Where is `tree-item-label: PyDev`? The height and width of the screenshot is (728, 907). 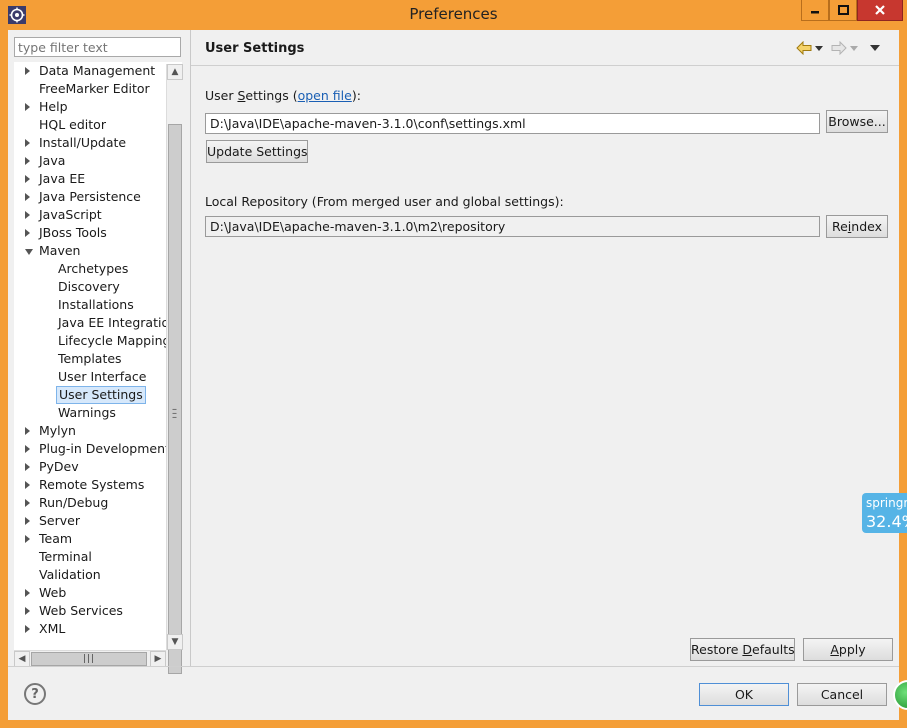 tree-item-label: PyDev is located at coordinates (59, 466).